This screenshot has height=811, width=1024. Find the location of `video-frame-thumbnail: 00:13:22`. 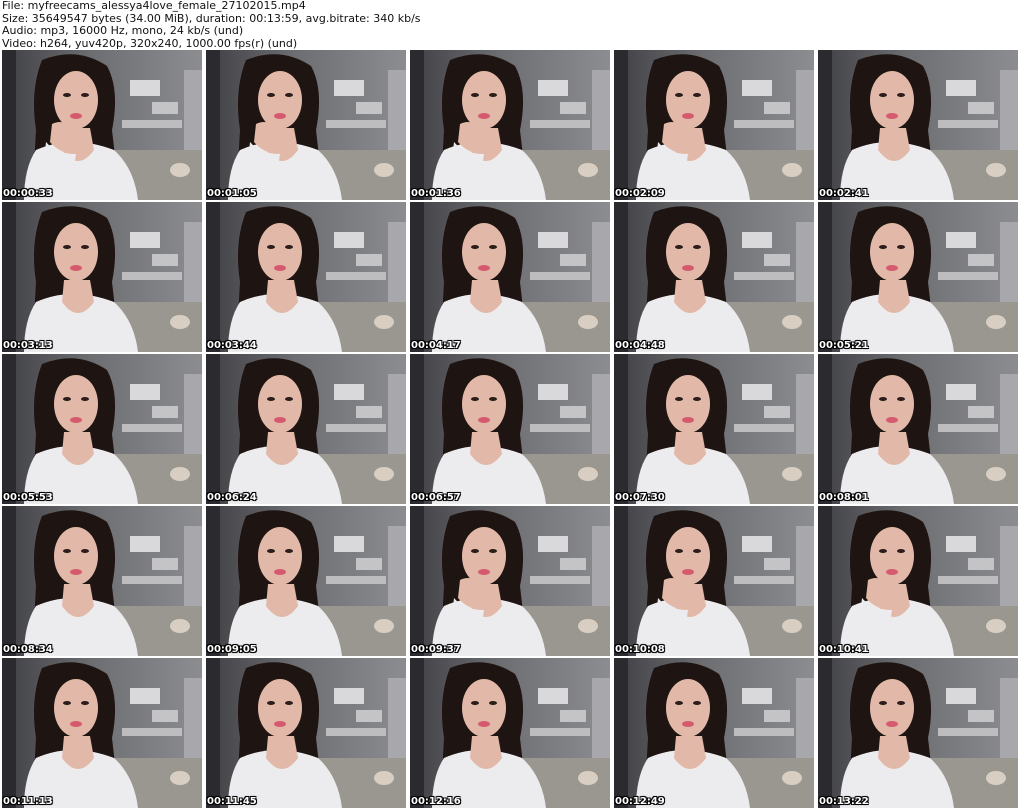

video-frame-thumbnail: 00:13:22 is located at coordinates (918, 733).